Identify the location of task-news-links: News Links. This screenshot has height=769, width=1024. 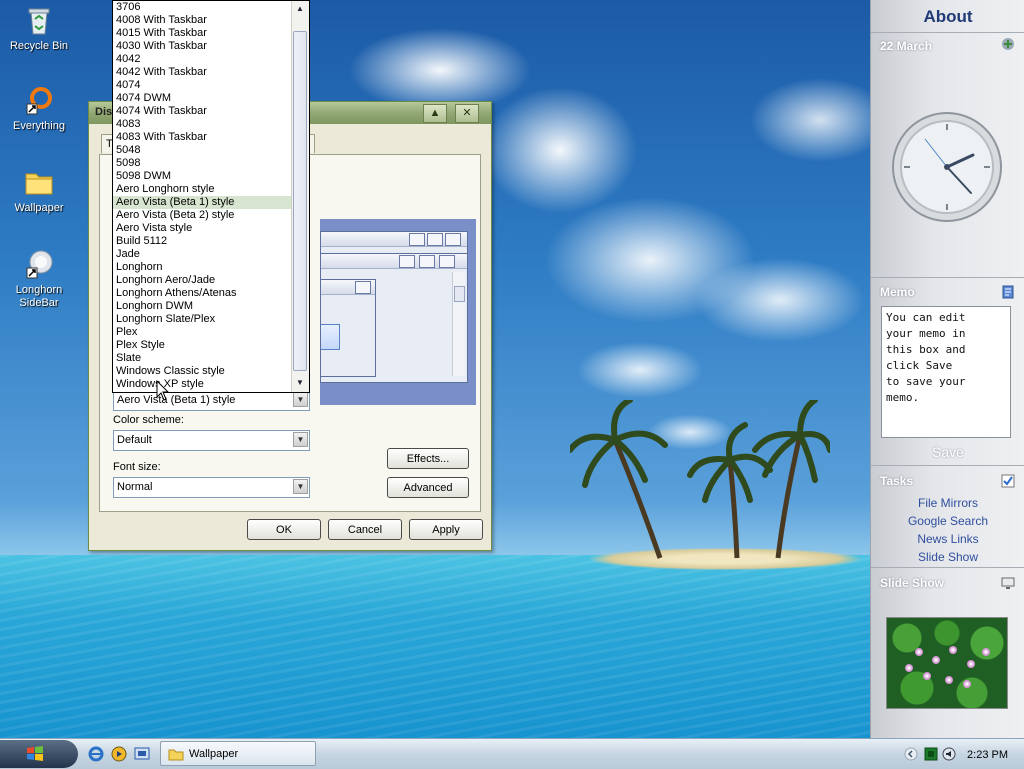
(947, 539).